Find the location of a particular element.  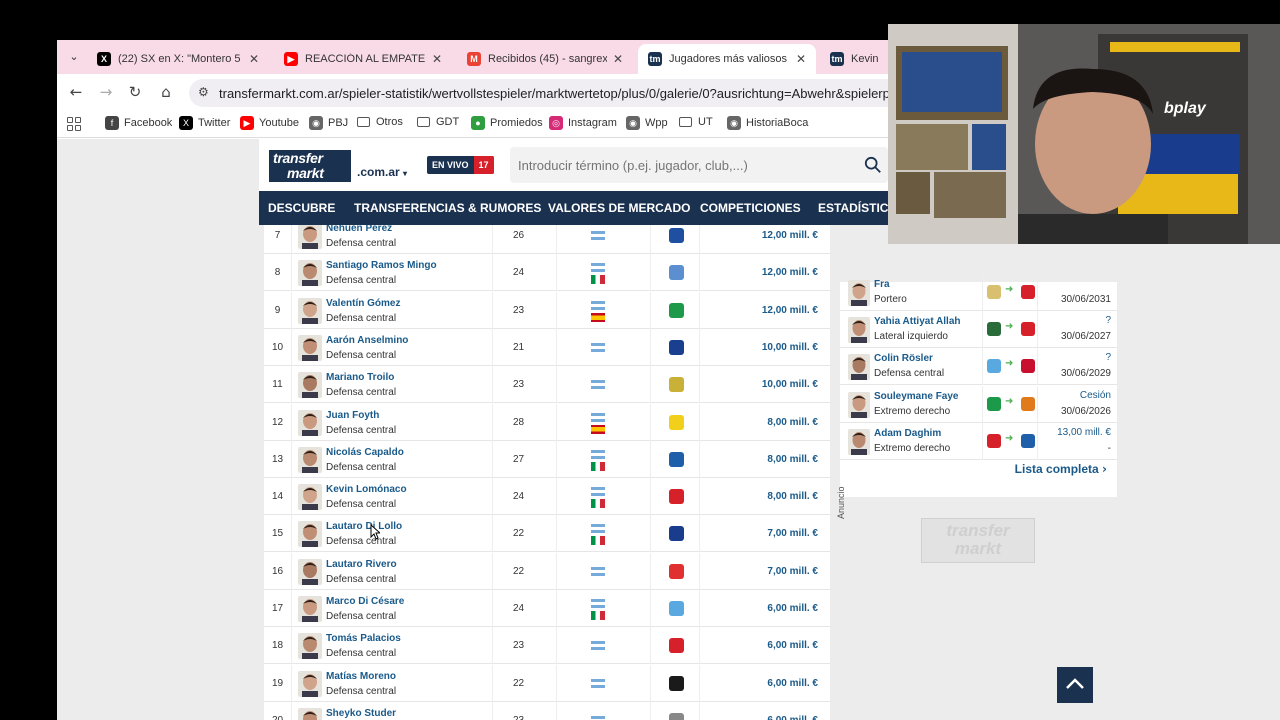

player-name-link: Lautaro Di Lollo is located at coordinates (364, 526).